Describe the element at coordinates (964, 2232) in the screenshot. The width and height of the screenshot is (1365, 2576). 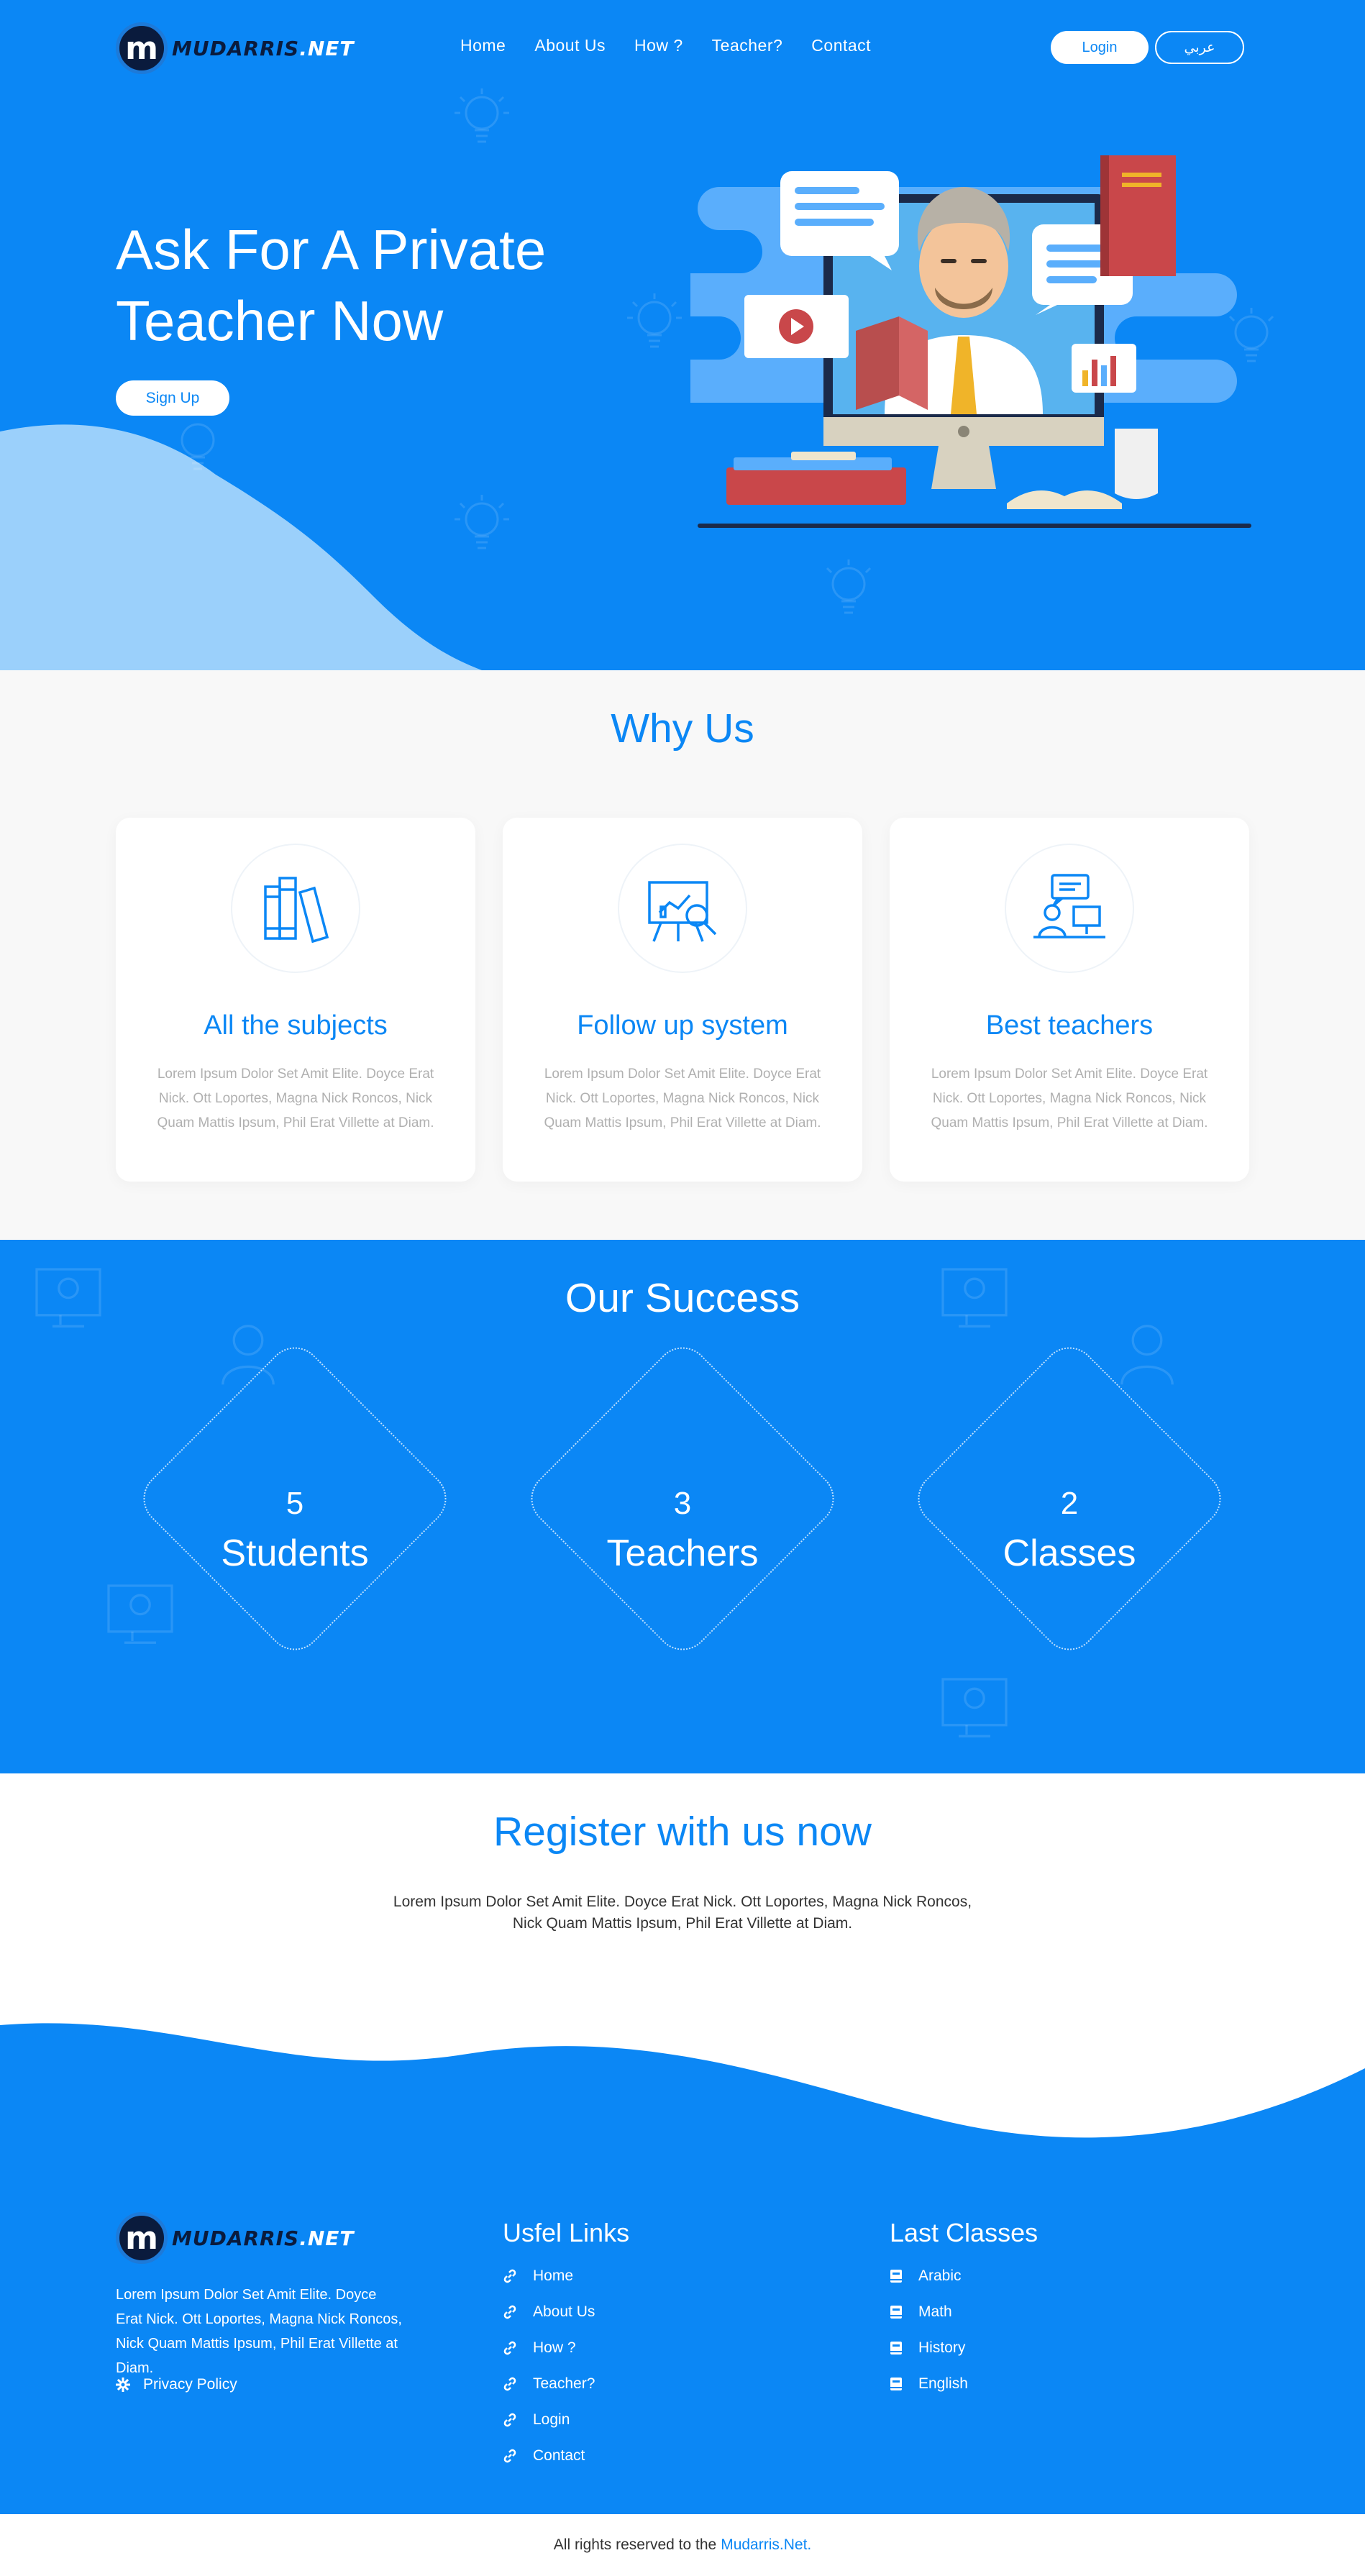
I see `last-classes-title: Last Classes` at that location.